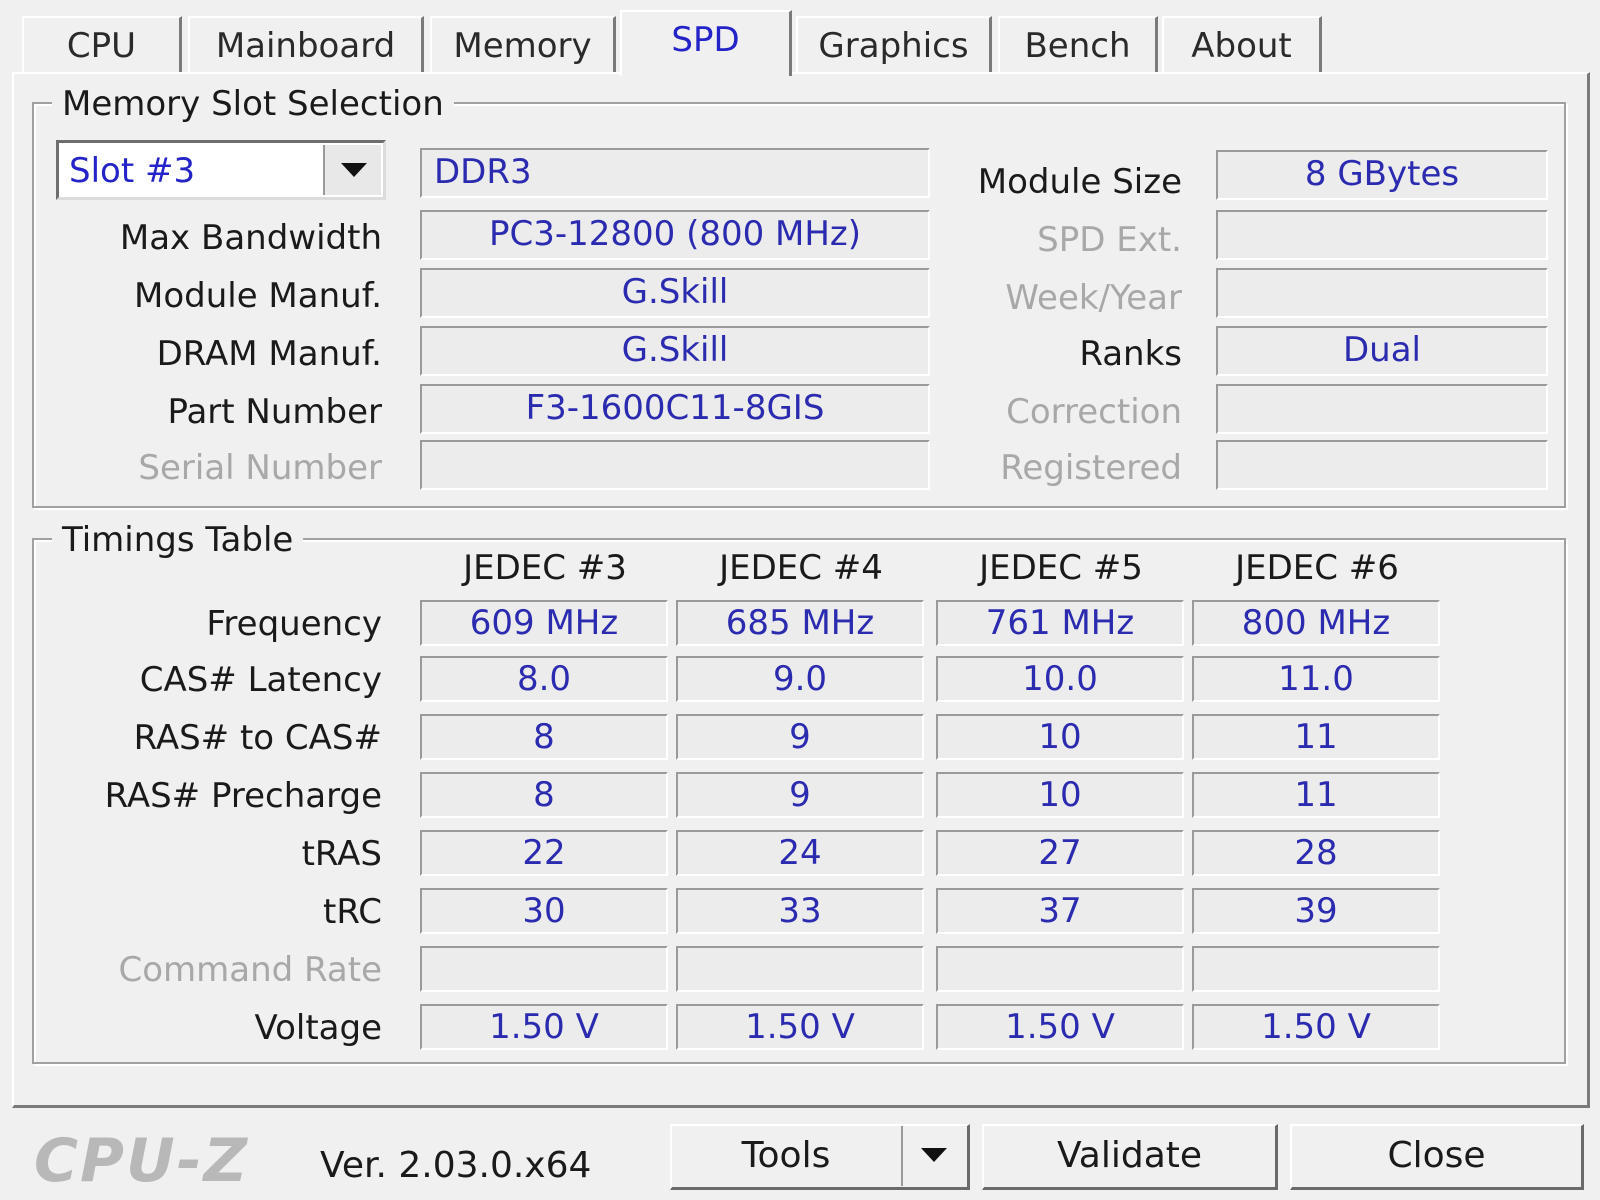  Describe the element at coordinates (1060, 853) in the screenshot. I see `timing-cell: 27` at that location.